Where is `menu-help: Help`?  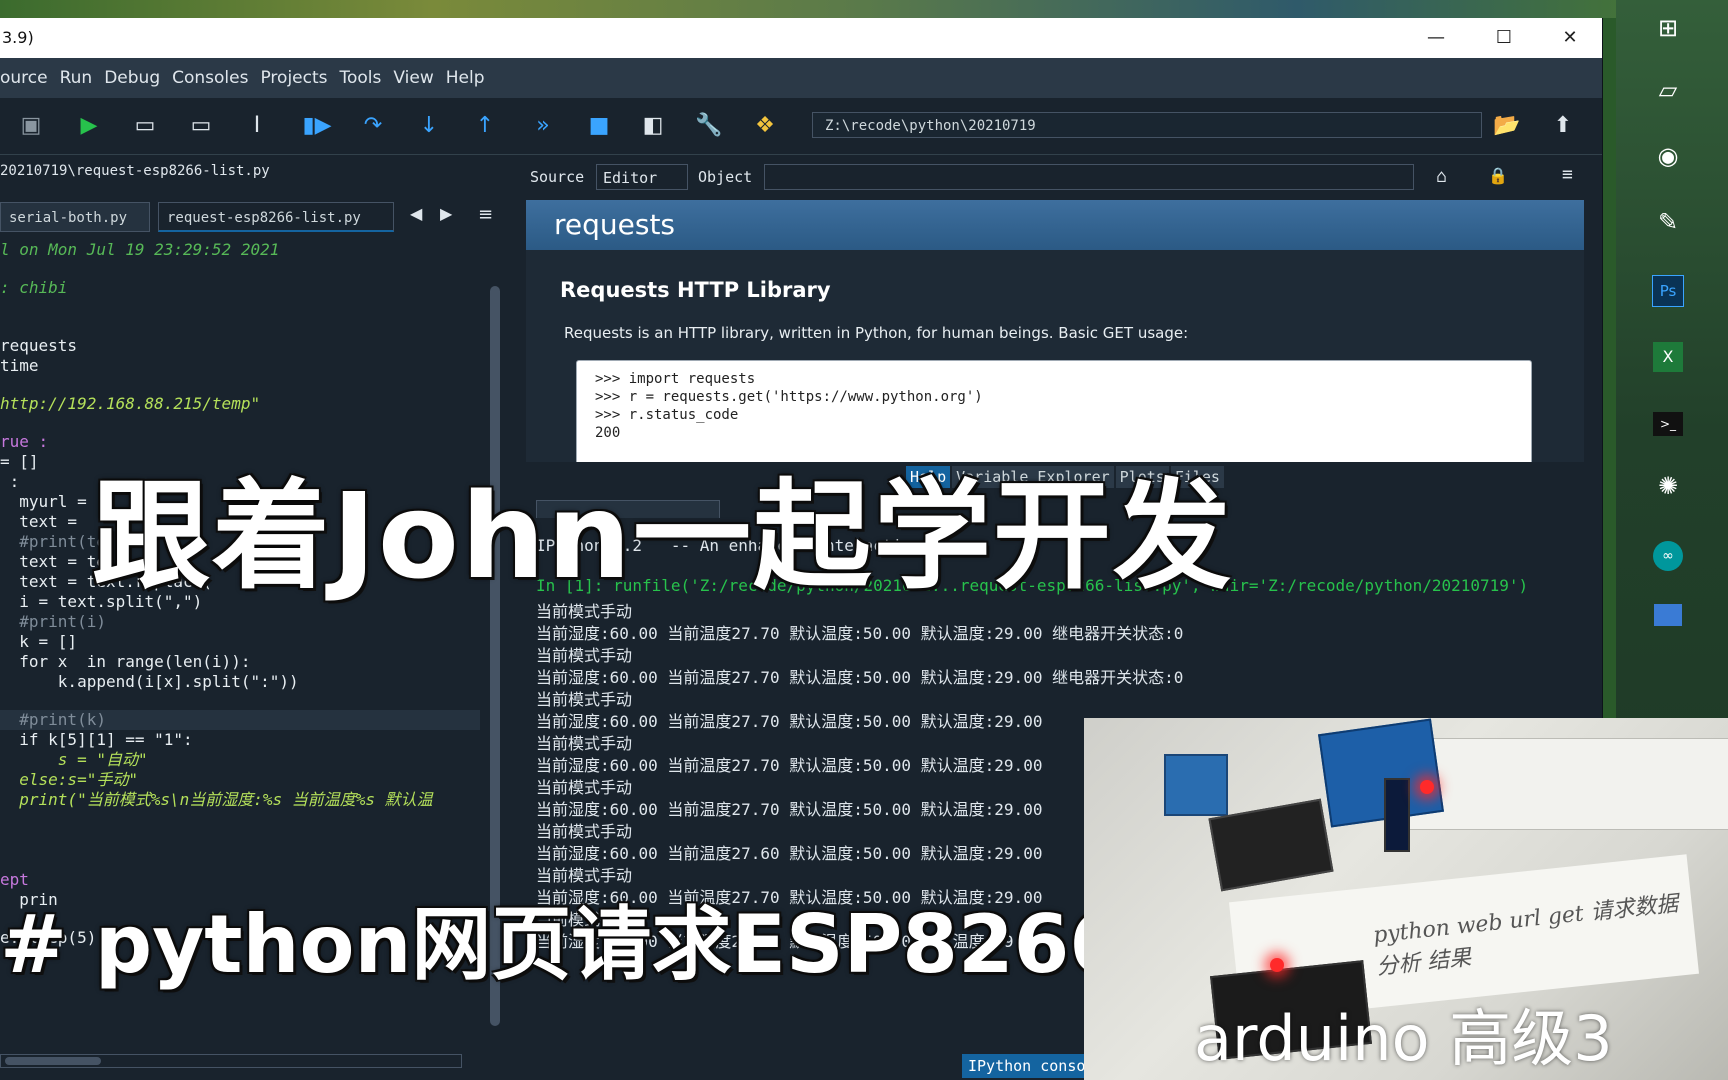 menu-help: Help is located at coordinates (465, 78).